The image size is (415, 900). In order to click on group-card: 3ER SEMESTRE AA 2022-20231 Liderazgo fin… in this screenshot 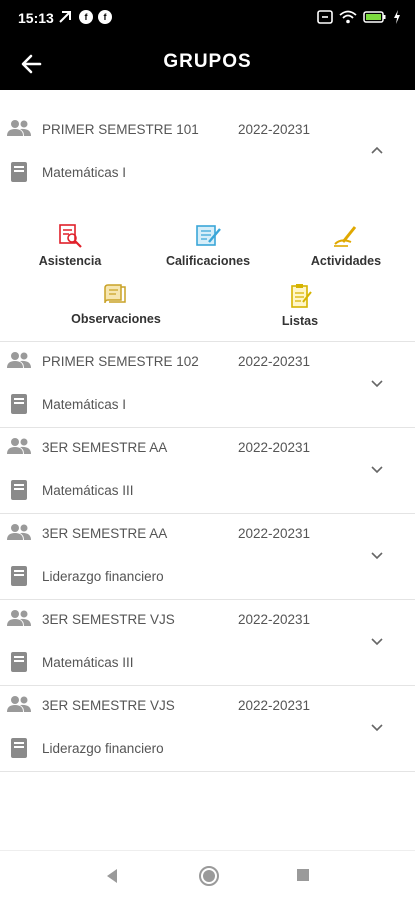, I will do `click(207, 557)`.